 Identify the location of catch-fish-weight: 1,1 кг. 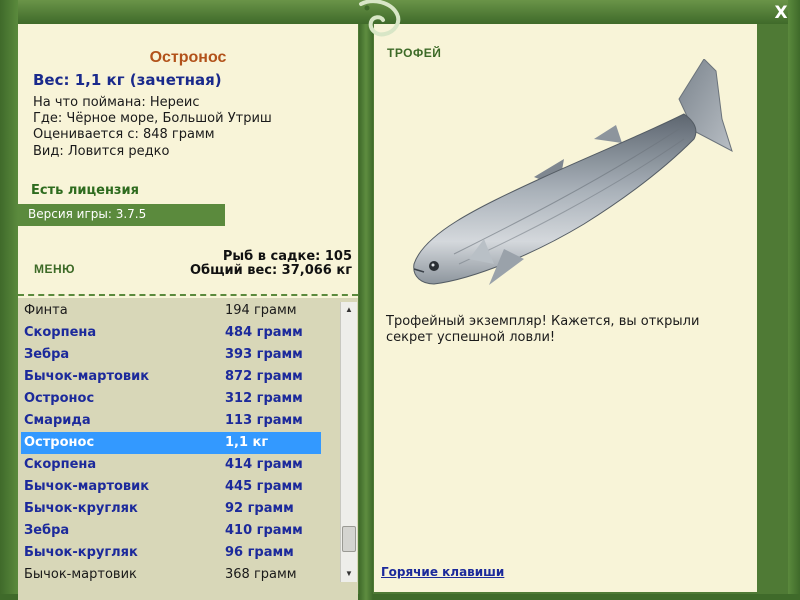
(247, 442).